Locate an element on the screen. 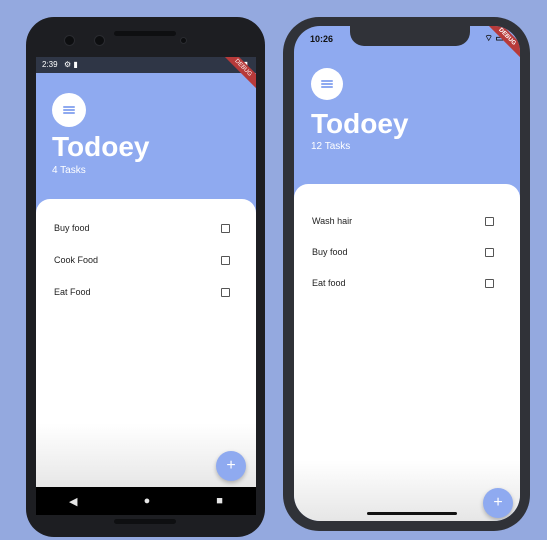 This screenshot has height=540, width=547. debug-banner: DEBUG is located at coordinates (237, 75).